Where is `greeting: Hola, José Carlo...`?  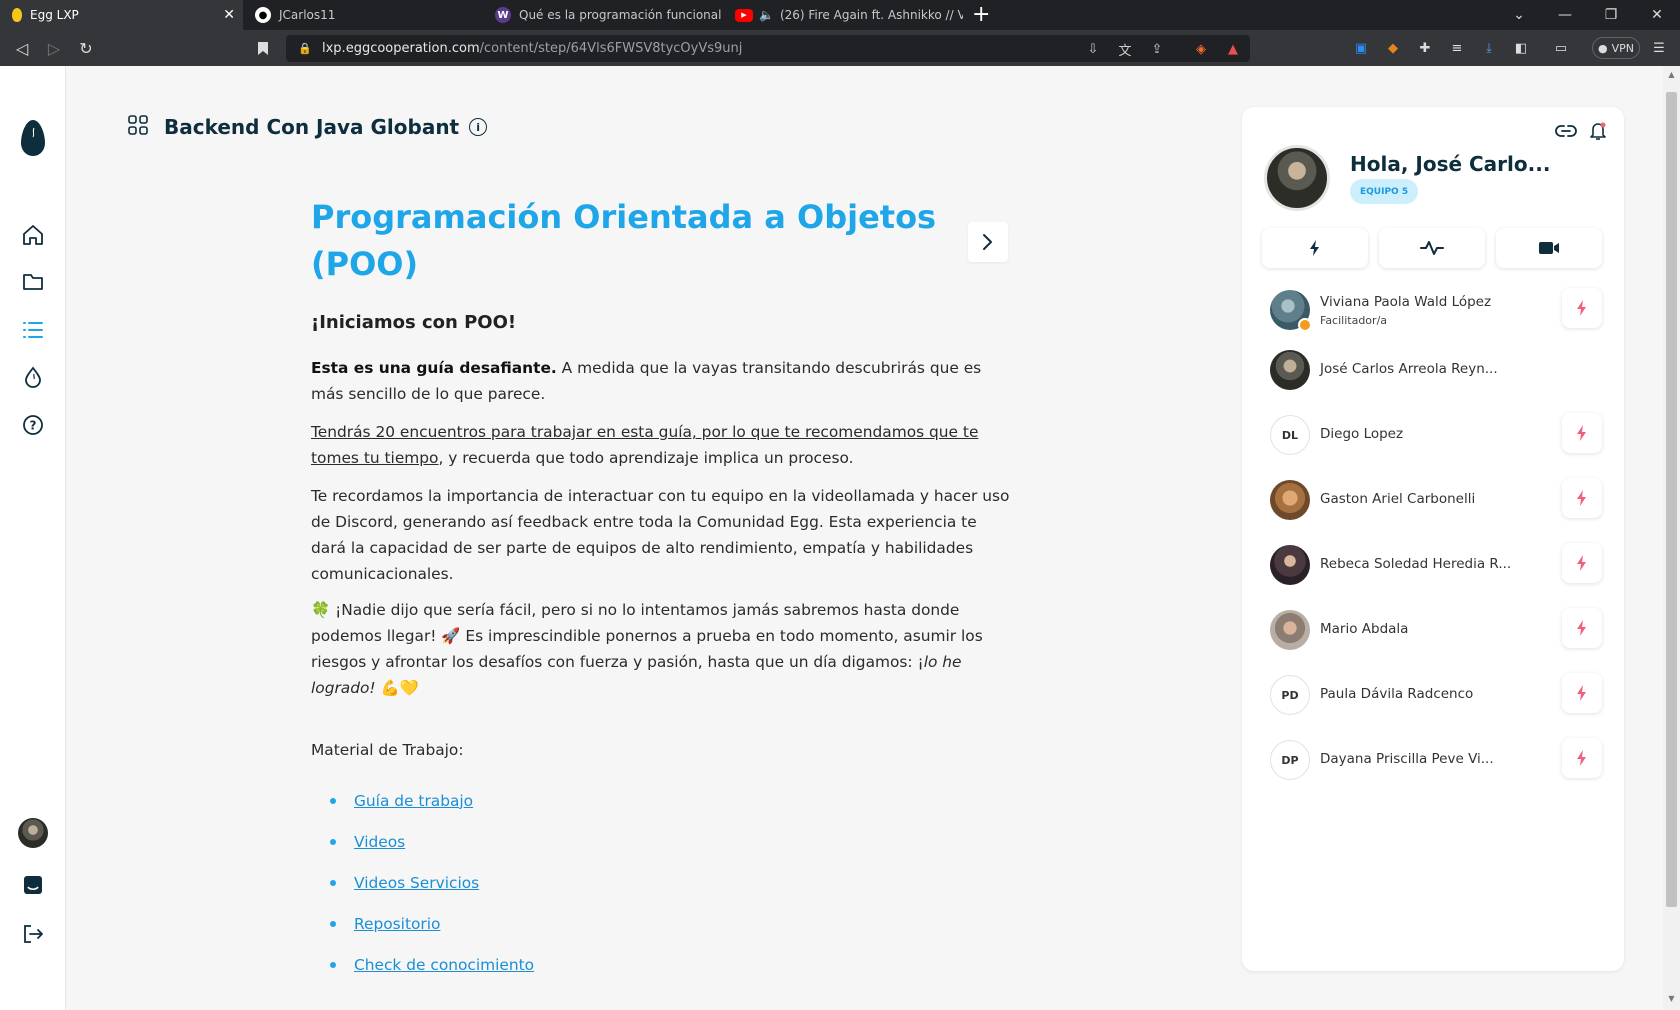
greeting: Hola, José Carlo... is located at coordinates (1450, 164).